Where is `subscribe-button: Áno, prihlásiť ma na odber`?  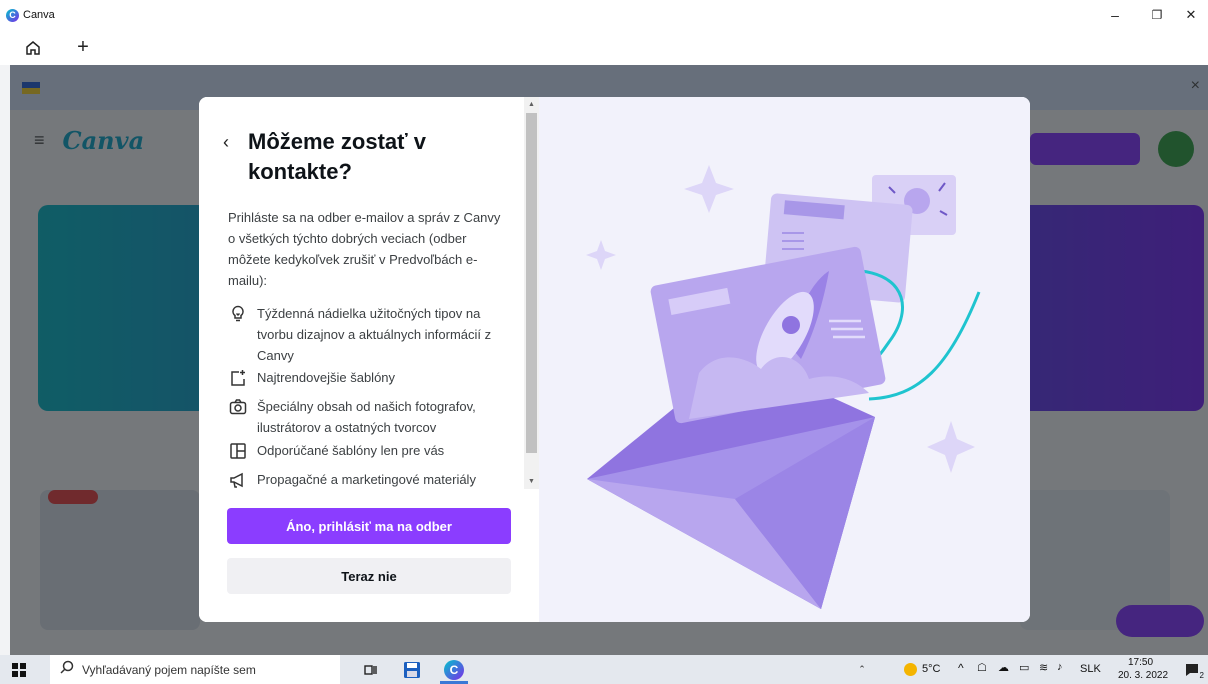 subscribe-button: Áno, prihlásiť ma na odber is located at coordinates (369, 526).